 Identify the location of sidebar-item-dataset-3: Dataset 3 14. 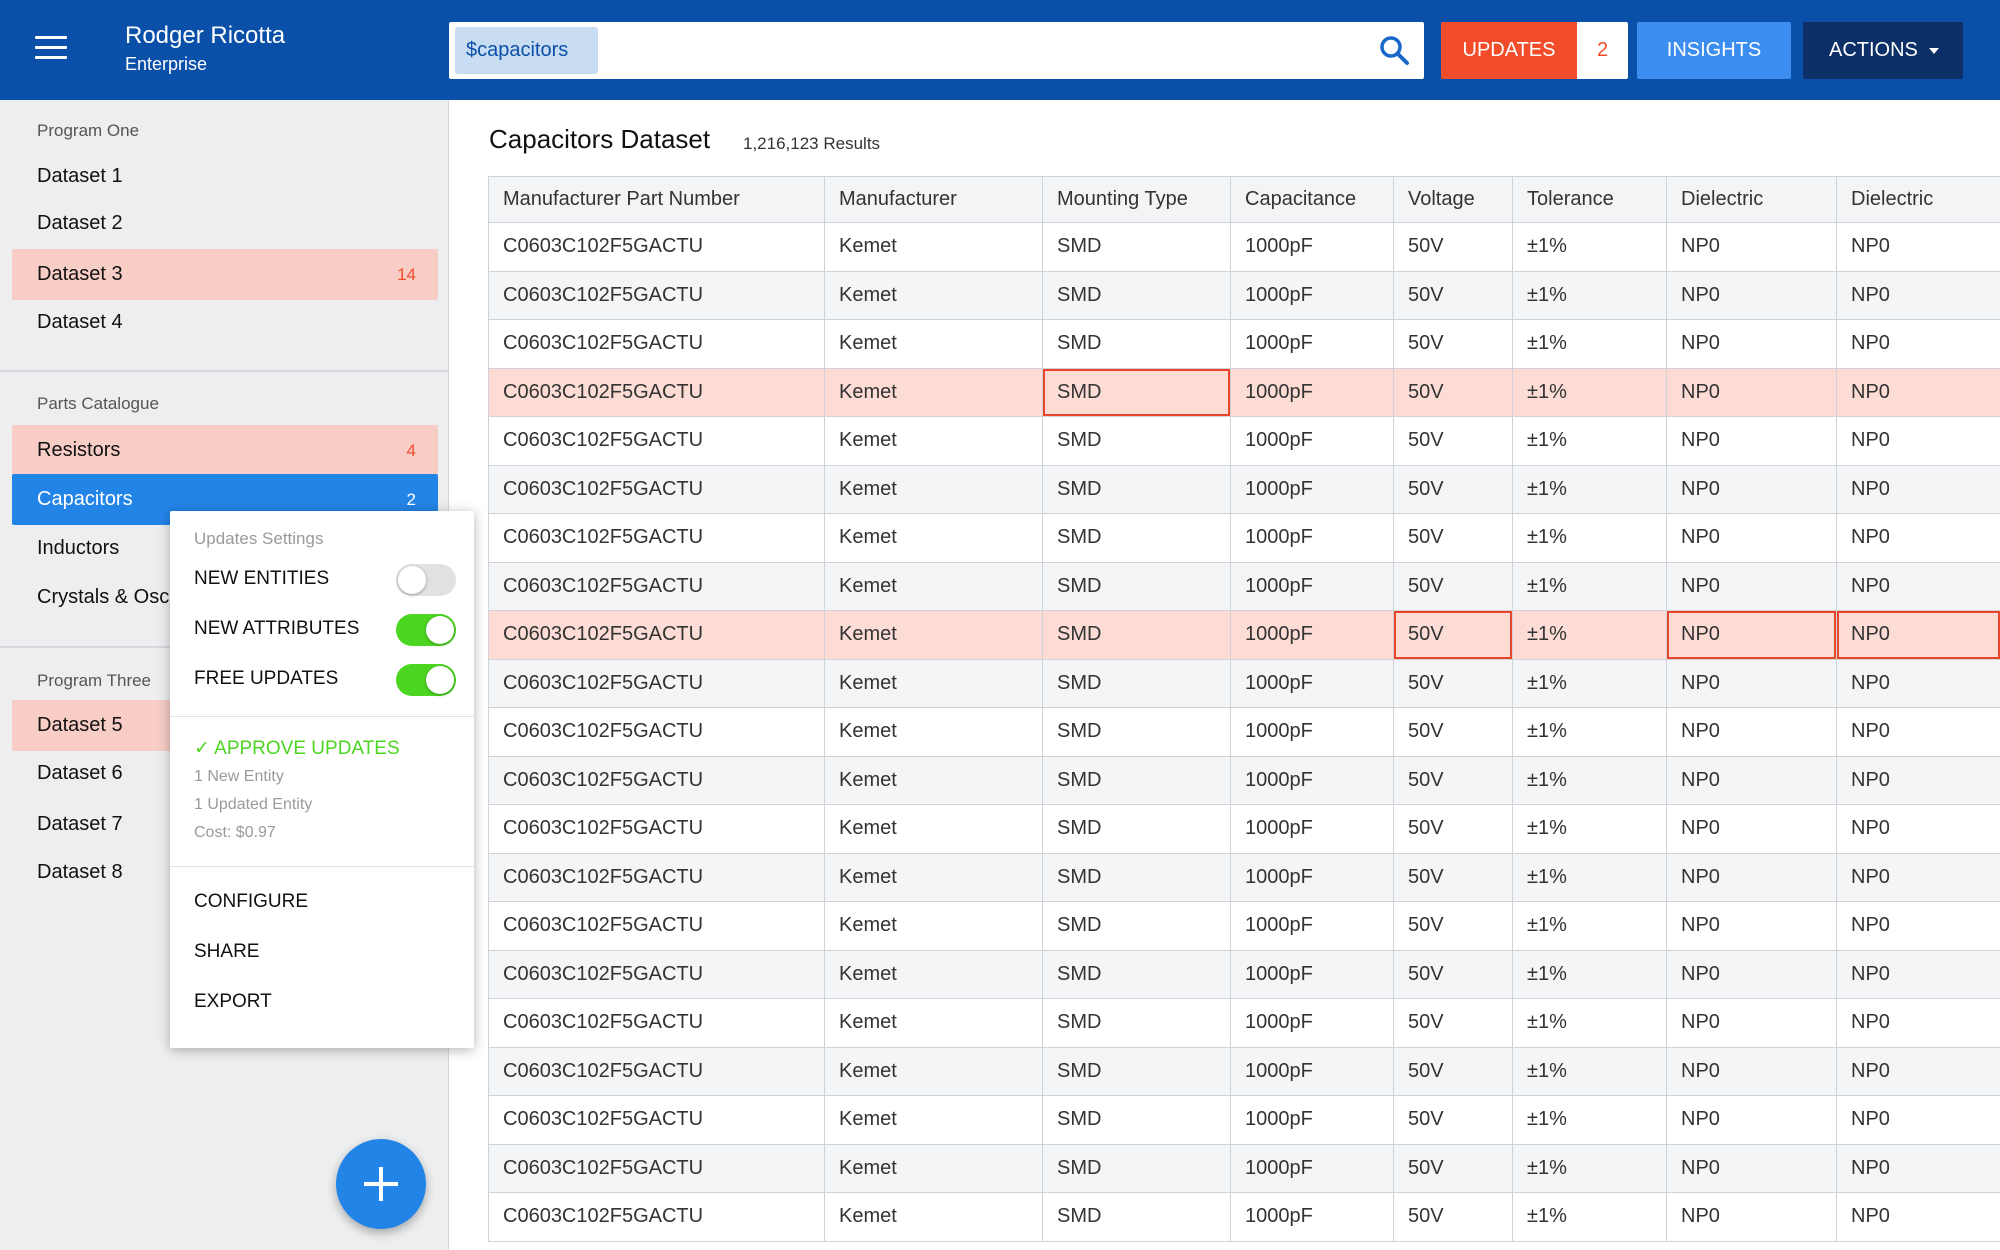
(225, 274).